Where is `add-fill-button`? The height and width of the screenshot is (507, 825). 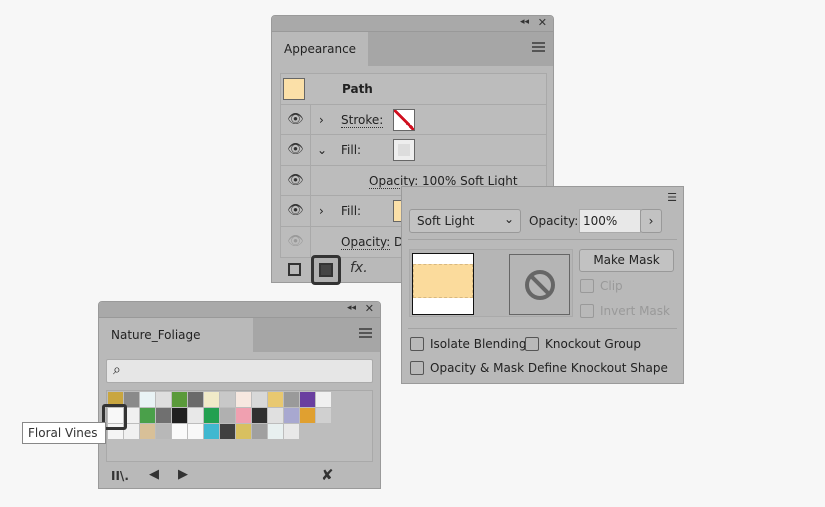 add-fill-button is located at coordinates (326, 270).